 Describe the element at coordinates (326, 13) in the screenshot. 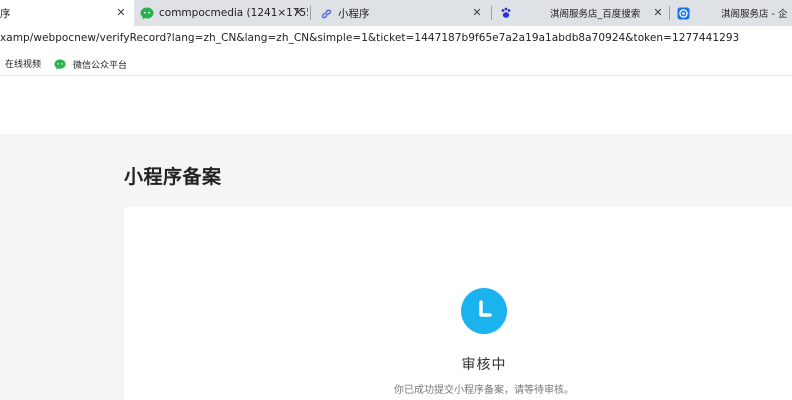

I see `miniprogram-icon` at that location.